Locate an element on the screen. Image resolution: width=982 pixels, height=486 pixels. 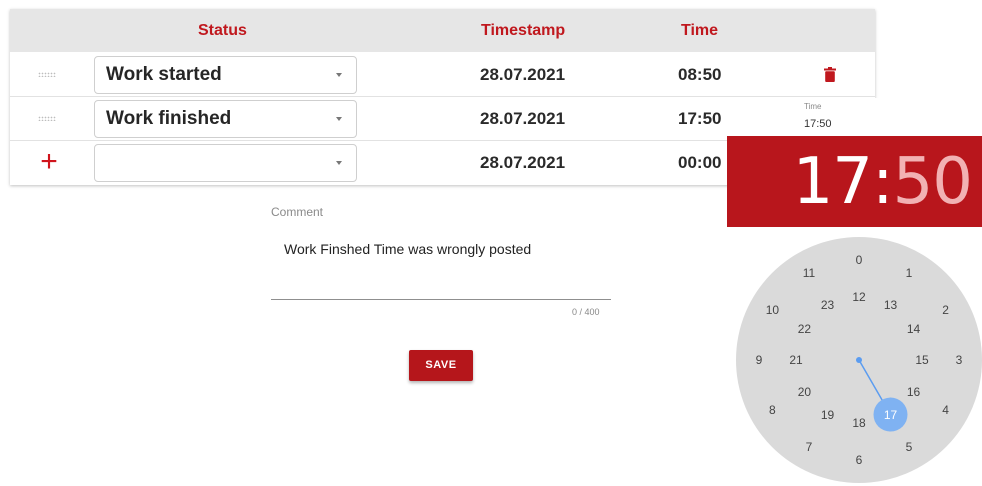
header-status: Status is located at coordinates (222, 30).